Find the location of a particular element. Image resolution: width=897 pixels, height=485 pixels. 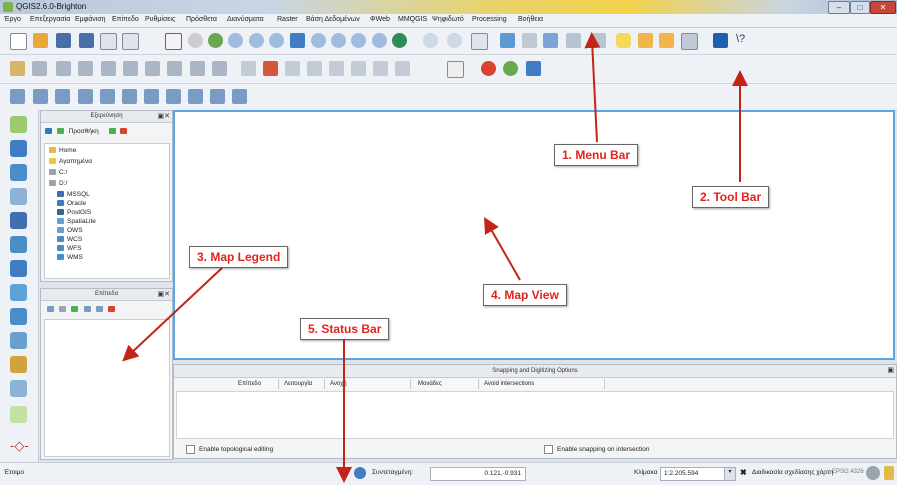

callout-map-legend: 3. Map Legend is located at coordinates (239, 257).